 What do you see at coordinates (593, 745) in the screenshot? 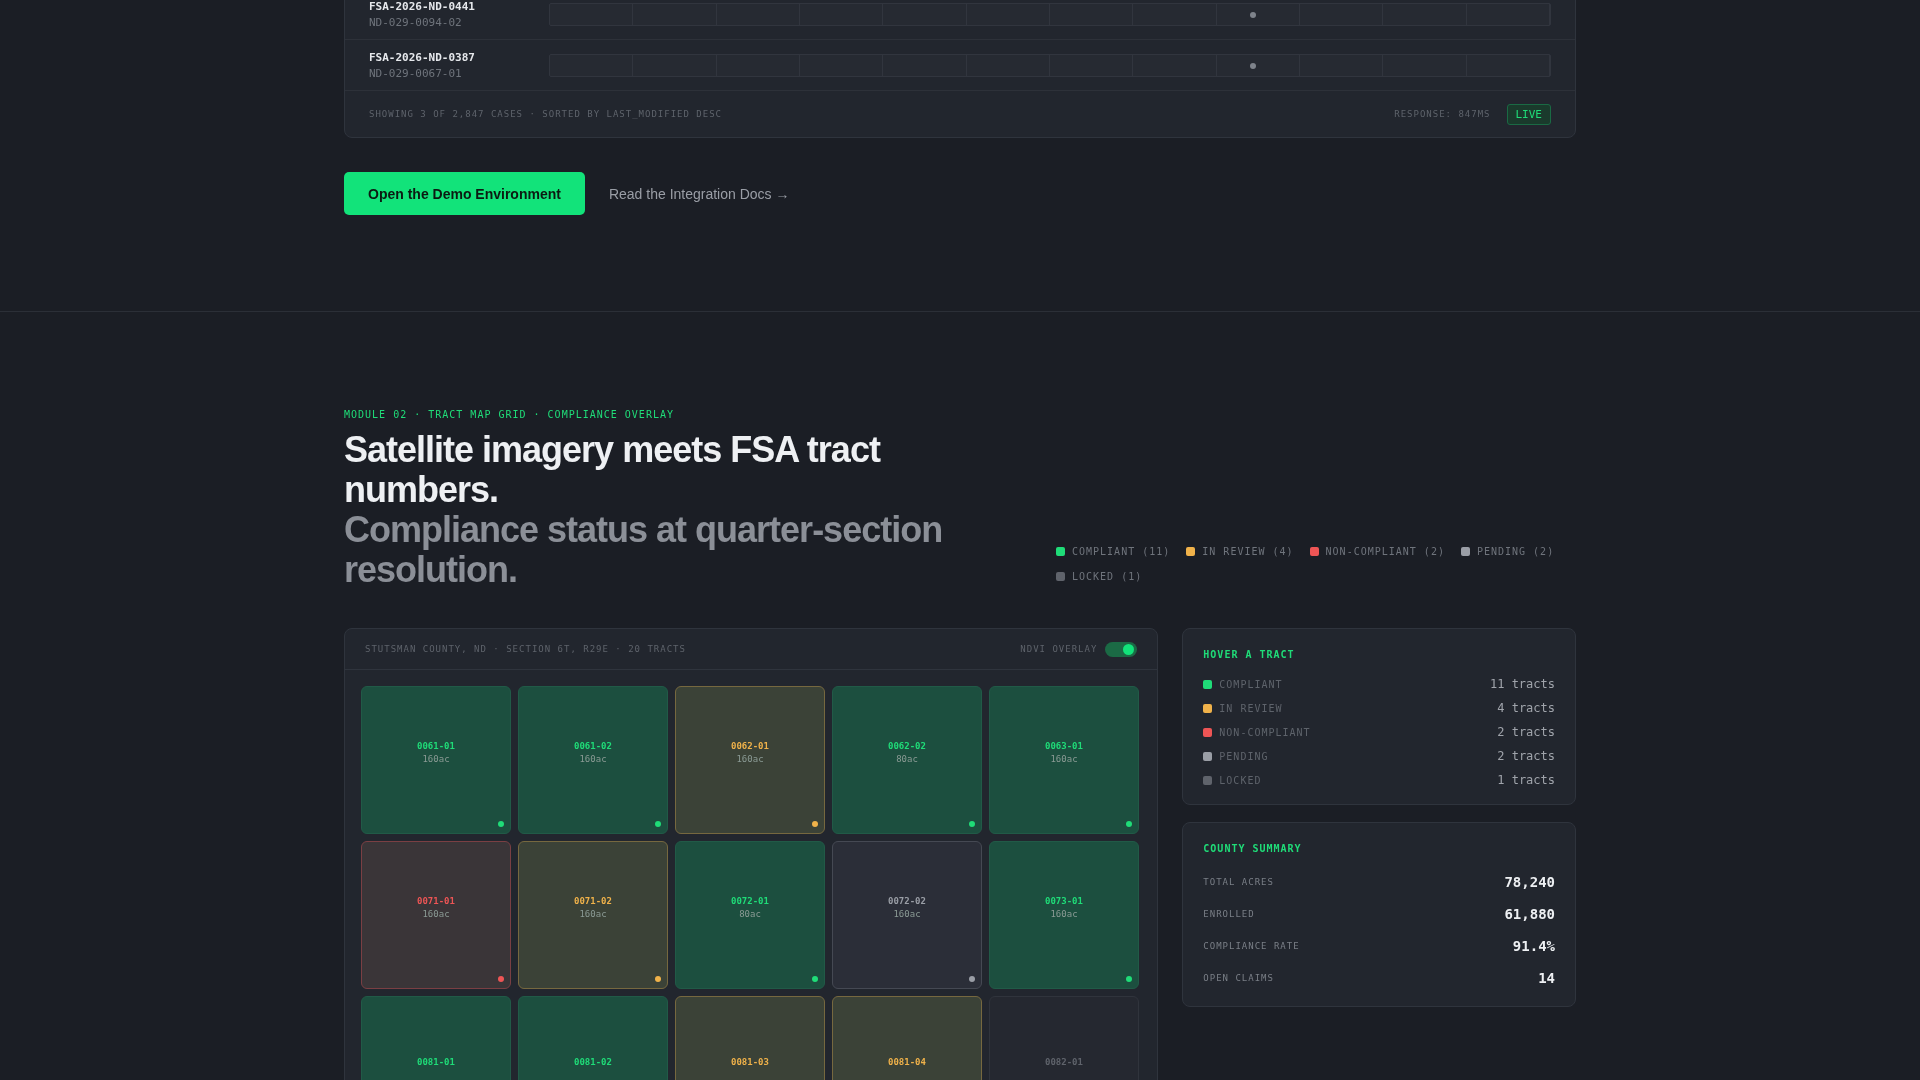
I see `tract-number: 0061-02` at bounding box center [593, 745].